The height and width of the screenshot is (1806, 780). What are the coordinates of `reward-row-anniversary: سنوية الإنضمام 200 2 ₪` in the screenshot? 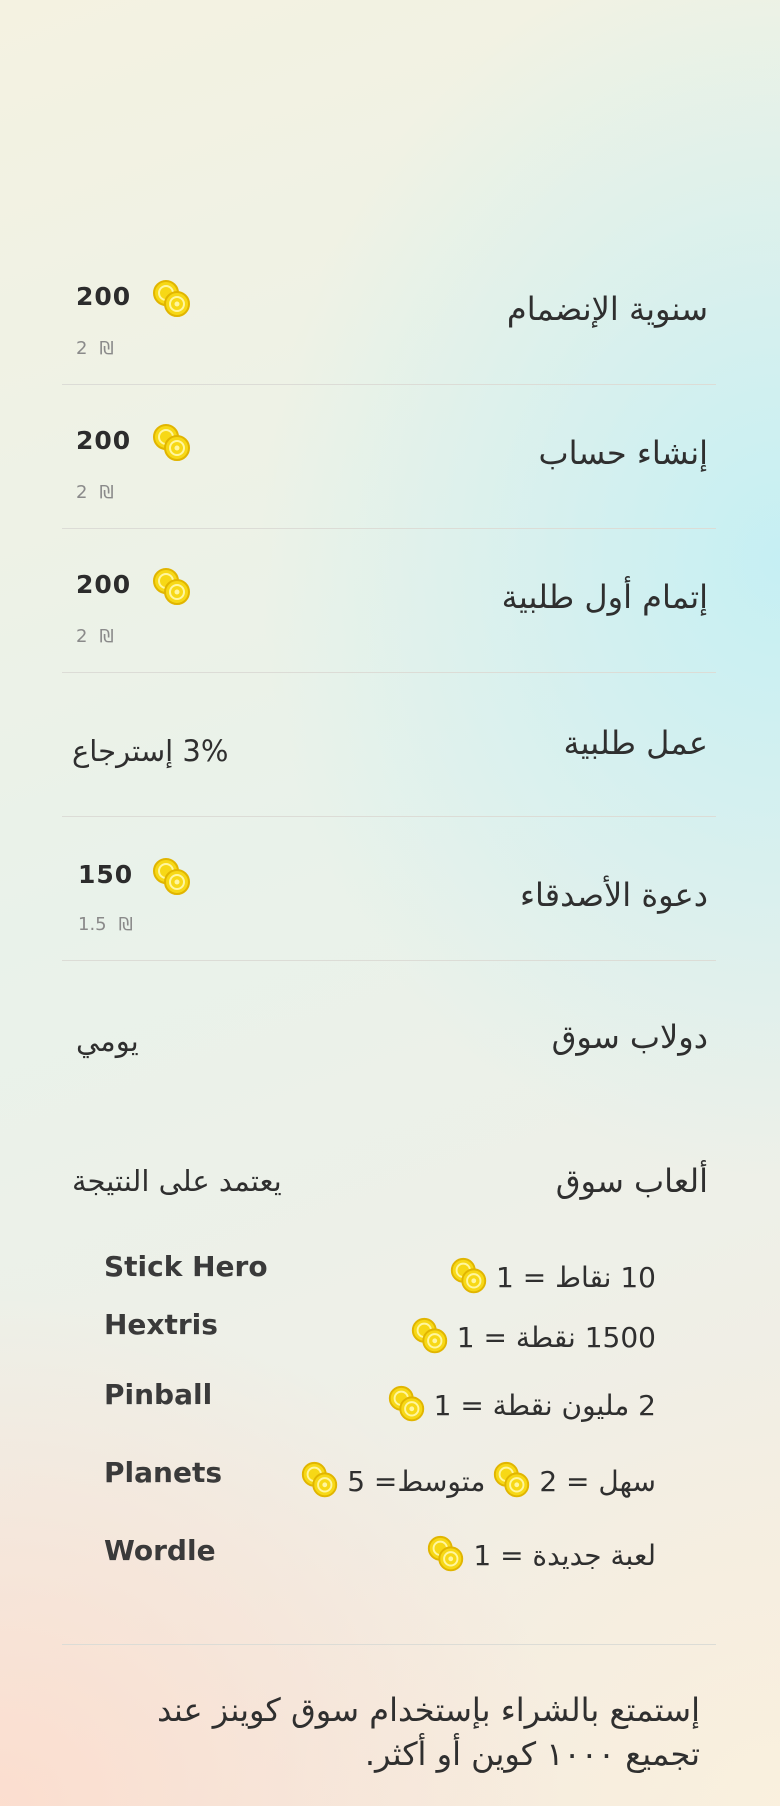 It's located at (389, 312).